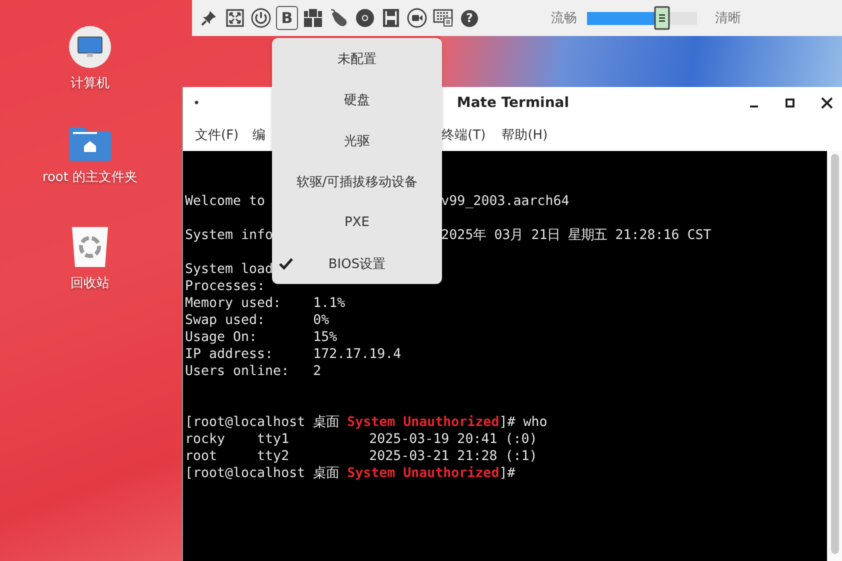 The width and height of the screenshot is (842, 561). Describe the element at coordinates (464, 135) in the screenshot. I see `menu-item: 终端(T)` at that location.